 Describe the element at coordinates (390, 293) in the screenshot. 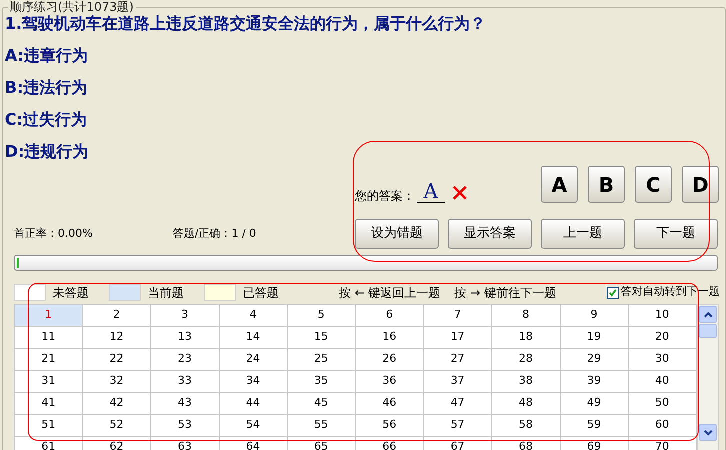

I see `keyboard-hint: 按 ← 键返回上一题` at that location.